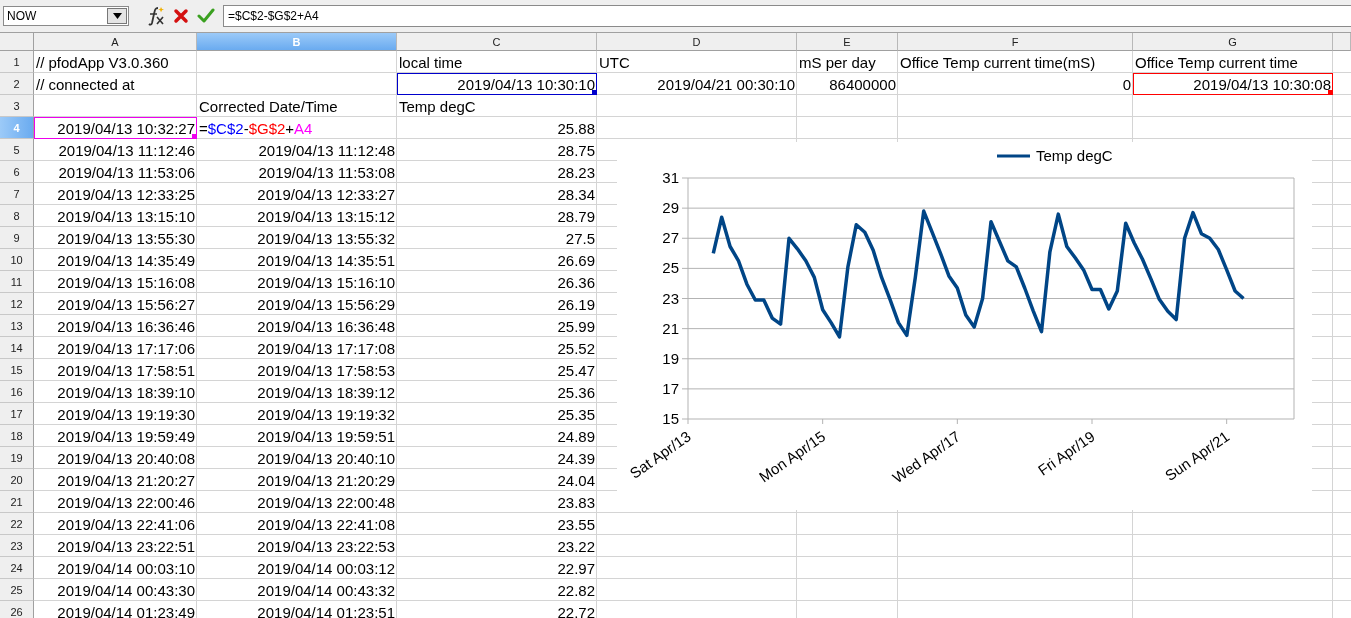 This screenshot has height=618, width=1351. What do you see at coordinates (497, 480) in the screenshot?
I see `table-cell: 24.04` at bounding box center [497, 480].